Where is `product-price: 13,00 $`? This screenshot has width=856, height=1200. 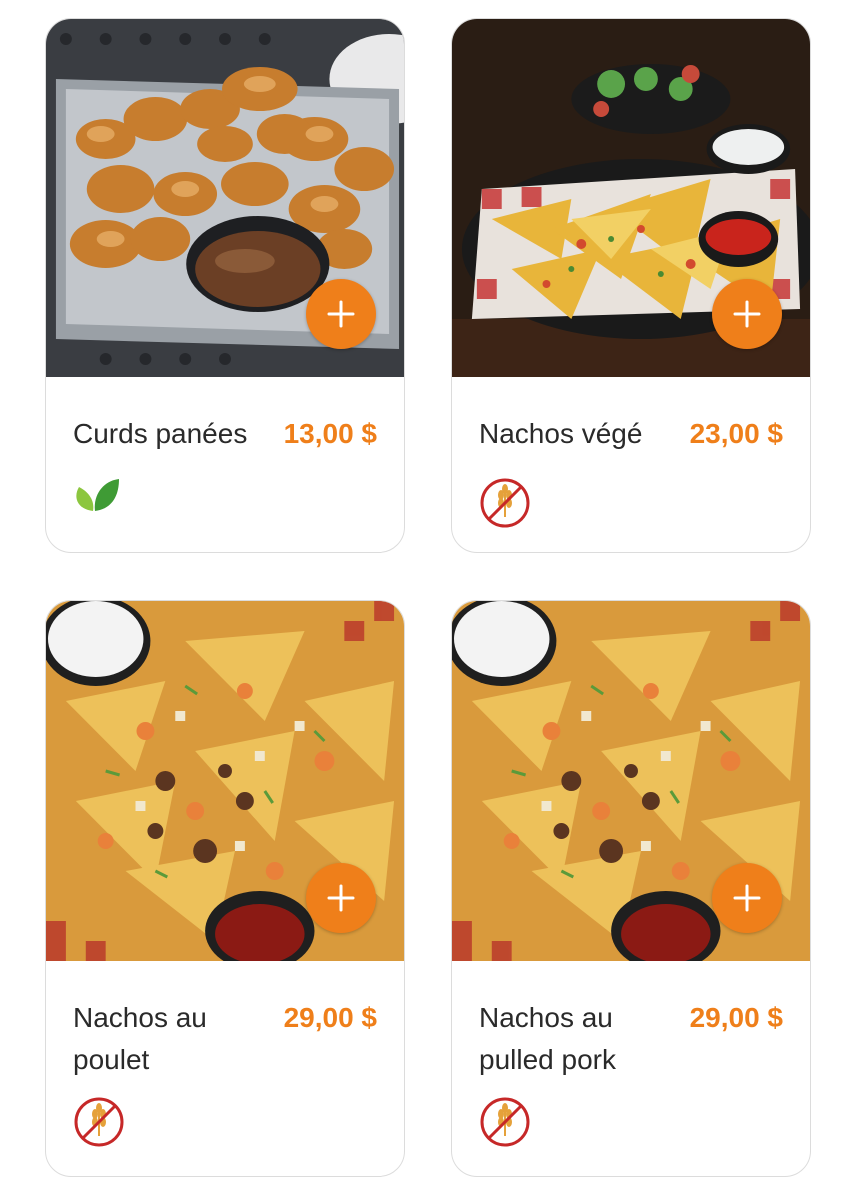
product-price: 13,00 $ is located at coordinates (330, 433).